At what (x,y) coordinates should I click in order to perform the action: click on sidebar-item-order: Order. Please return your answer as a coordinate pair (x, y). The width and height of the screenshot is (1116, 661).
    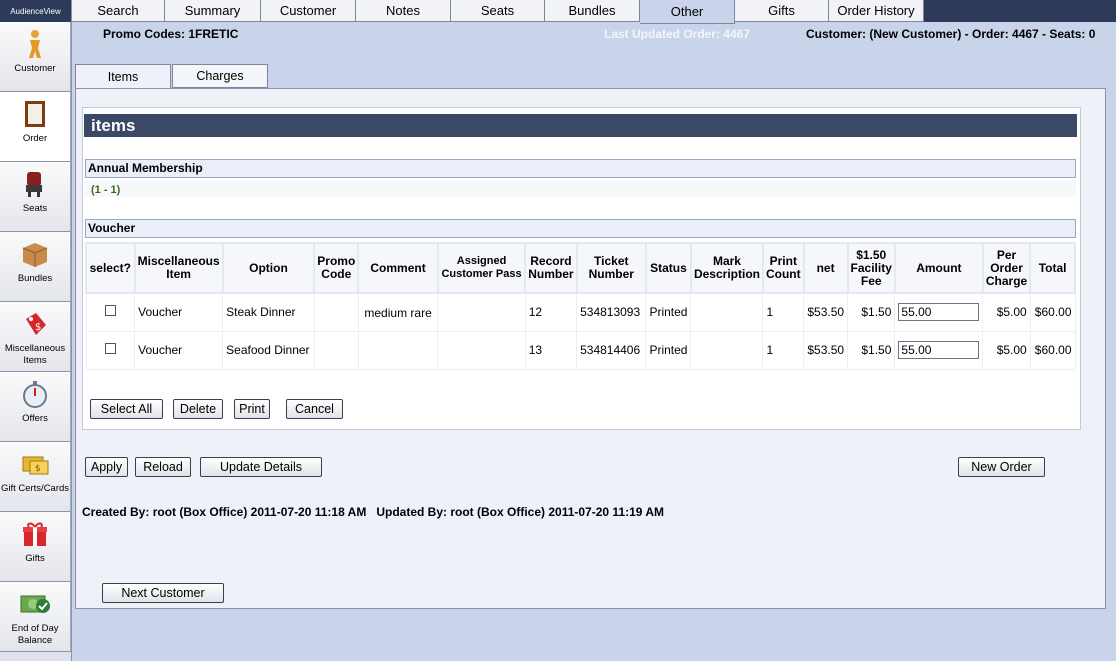
    Looking at the image, I should click on (35, 127).